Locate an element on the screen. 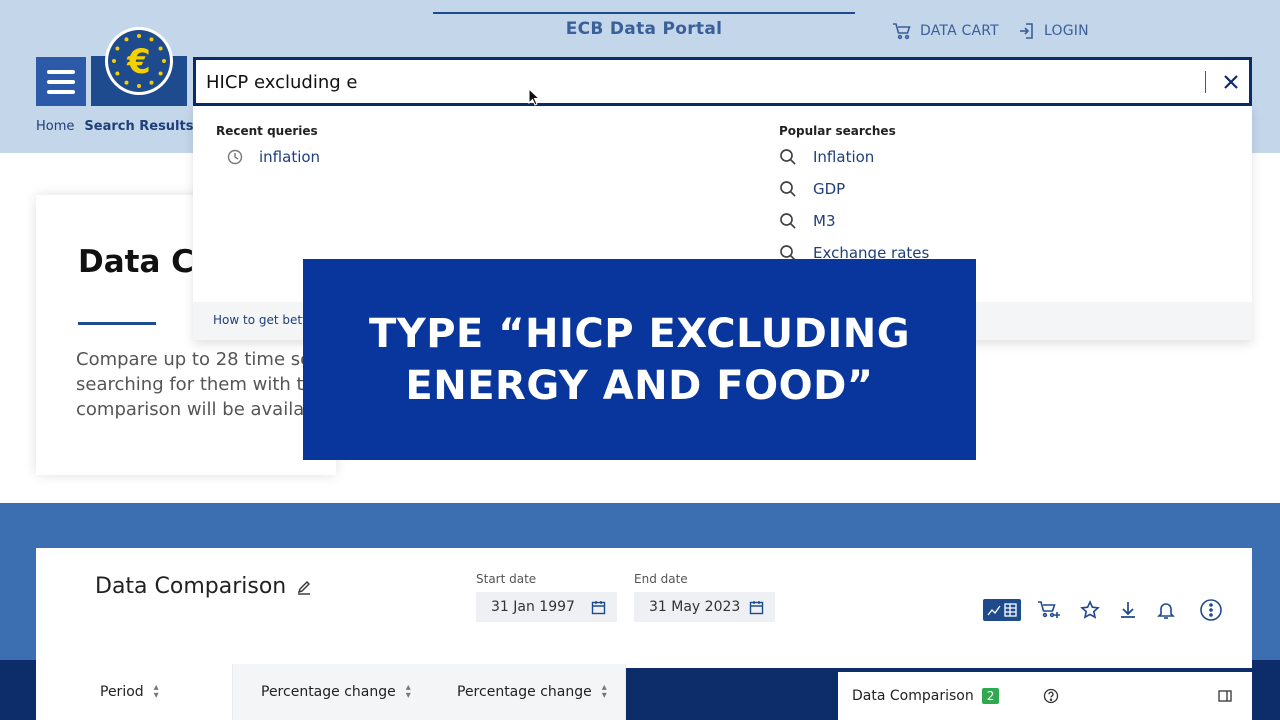  login-link: LOGIN is located at coordinates (1053, 31).